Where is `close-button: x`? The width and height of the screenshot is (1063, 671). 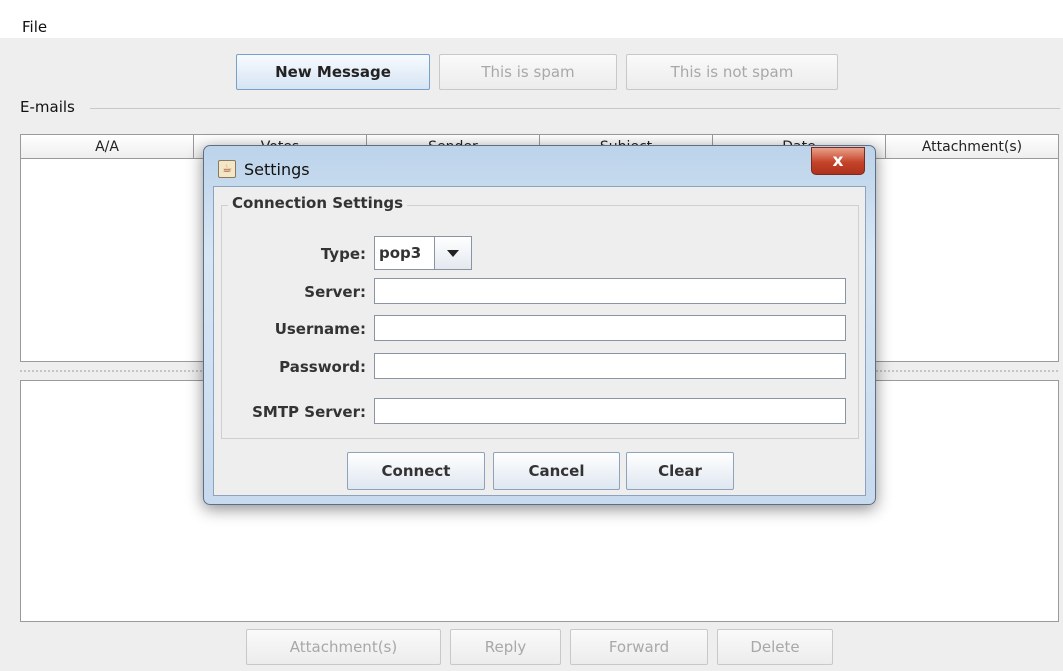
close-button: x is located at coordinates (838, 161).